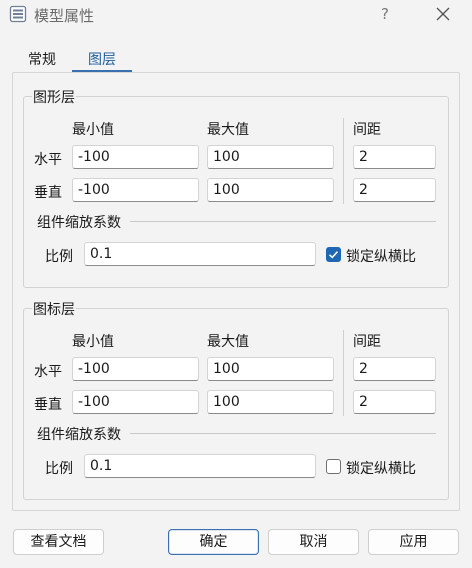  What do you see at coordinates (394, 369) in the screenshot?
I see `icon-horizontal-spacing-input: 2` at bounding box center [394, 369].